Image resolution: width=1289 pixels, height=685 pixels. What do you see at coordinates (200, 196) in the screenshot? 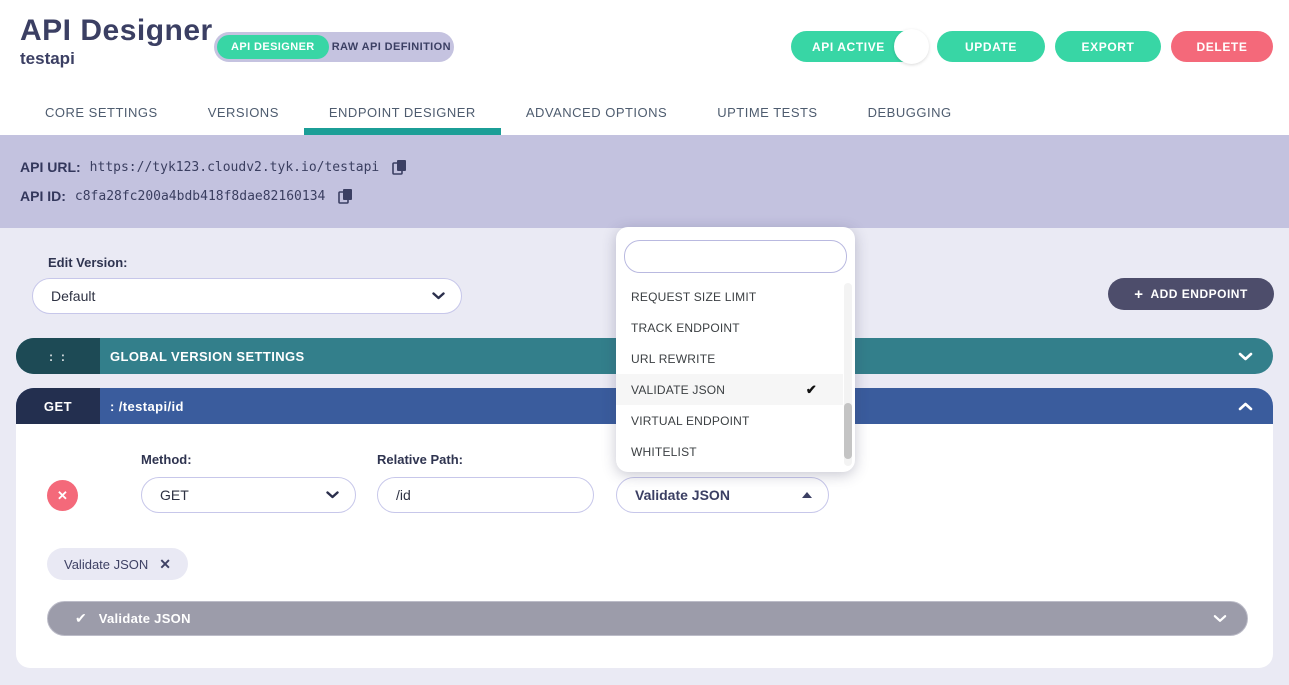
I see `api-id-value: c8fa28fc200a4bdb418f8dae82160134` at bounding box center [200, 196].